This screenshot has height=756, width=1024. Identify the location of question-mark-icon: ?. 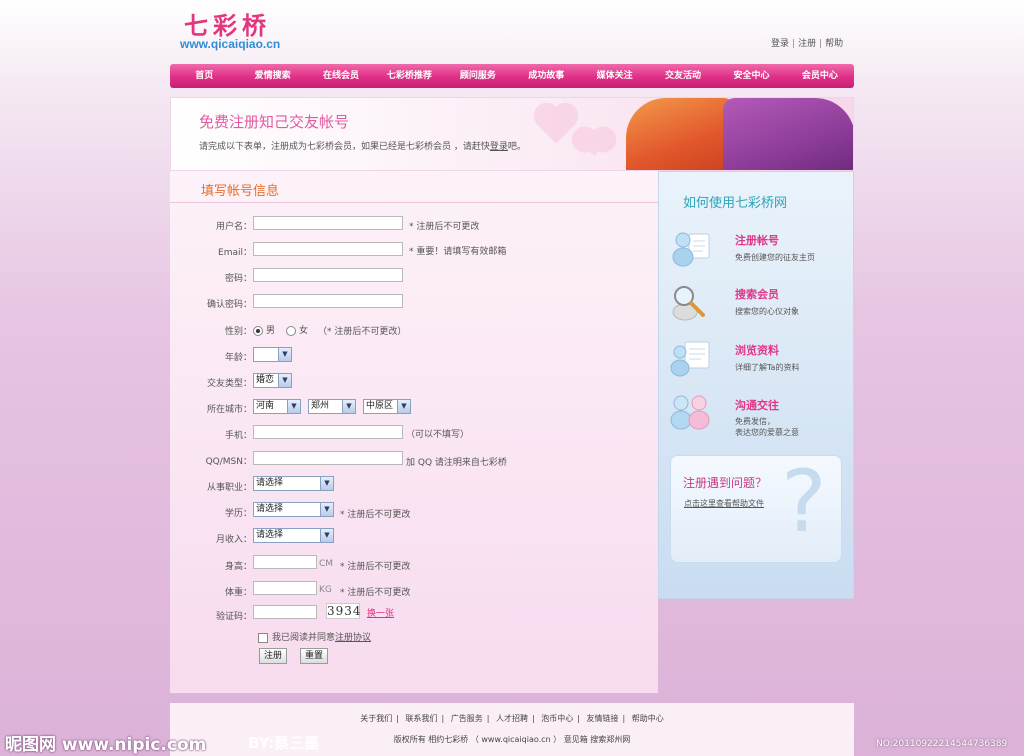
(804, 502).